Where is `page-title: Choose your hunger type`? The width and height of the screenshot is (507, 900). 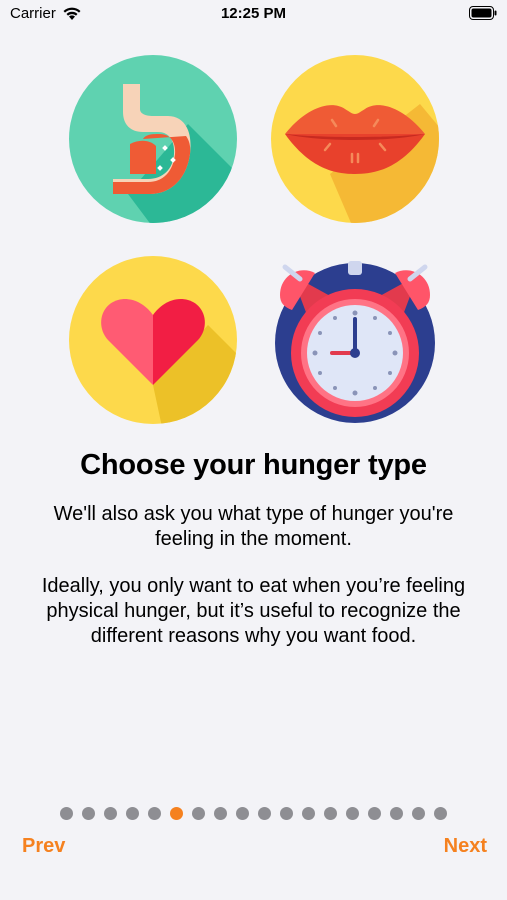 page-title: Choose your hunger type is located at coordinates (253, 465).